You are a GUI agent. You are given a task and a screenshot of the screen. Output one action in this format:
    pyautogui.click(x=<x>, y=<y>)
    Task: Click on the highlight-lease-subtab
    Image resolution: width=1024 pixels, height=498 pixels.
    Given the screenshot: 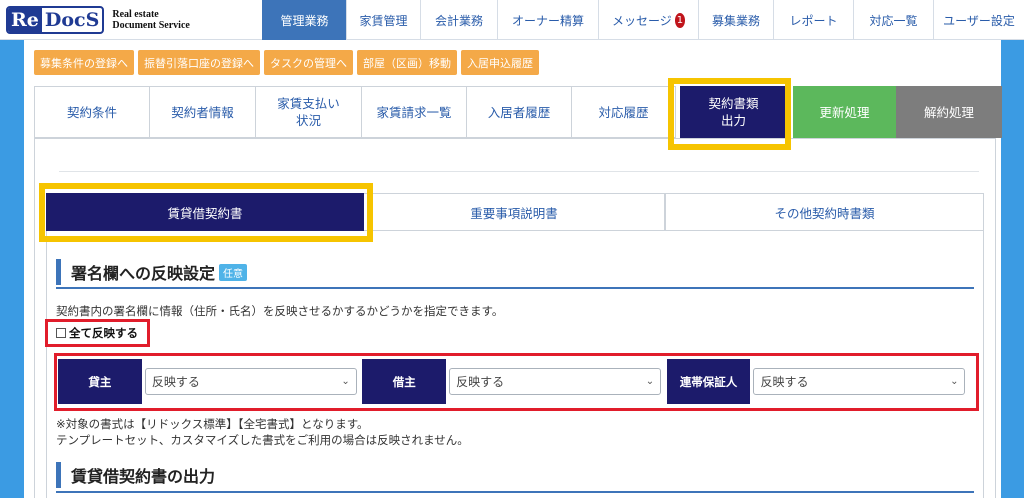 What is the action you would take?
    pyautogui.click(x=206, y=212)
    